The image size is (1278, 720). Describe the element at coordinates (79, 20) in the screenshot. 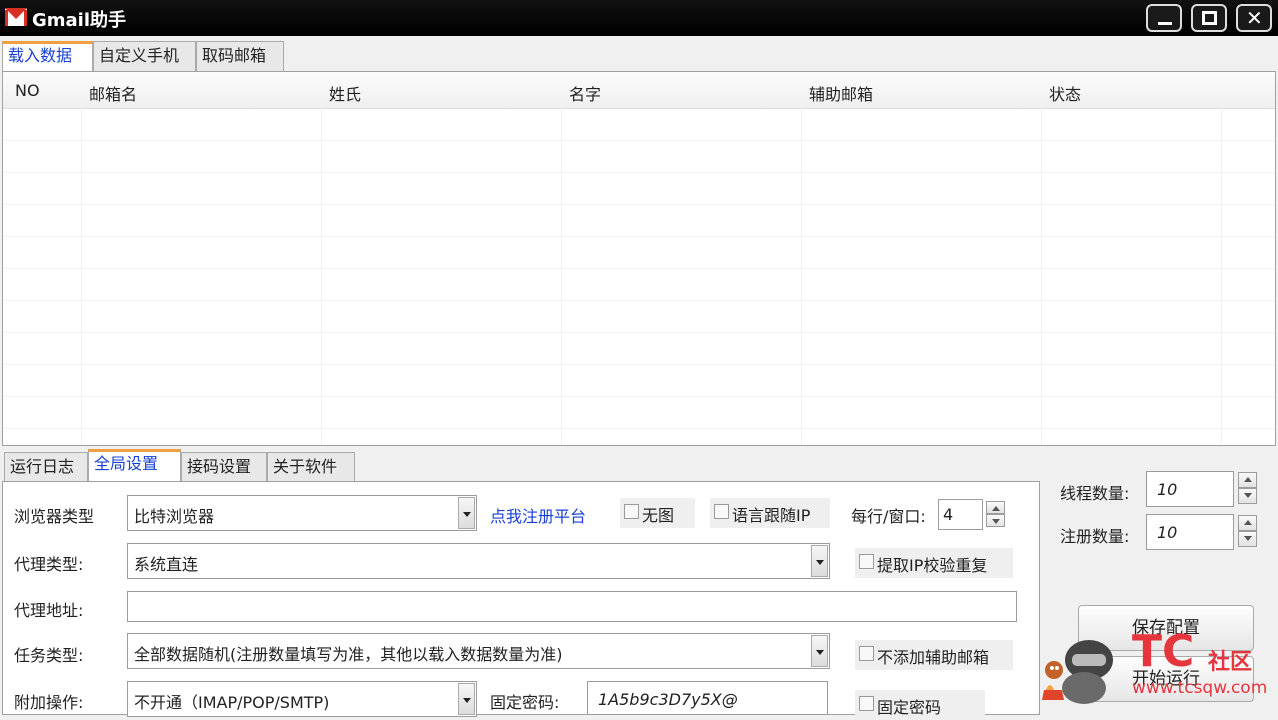

I see `window-title: Gmail助手` at that location.